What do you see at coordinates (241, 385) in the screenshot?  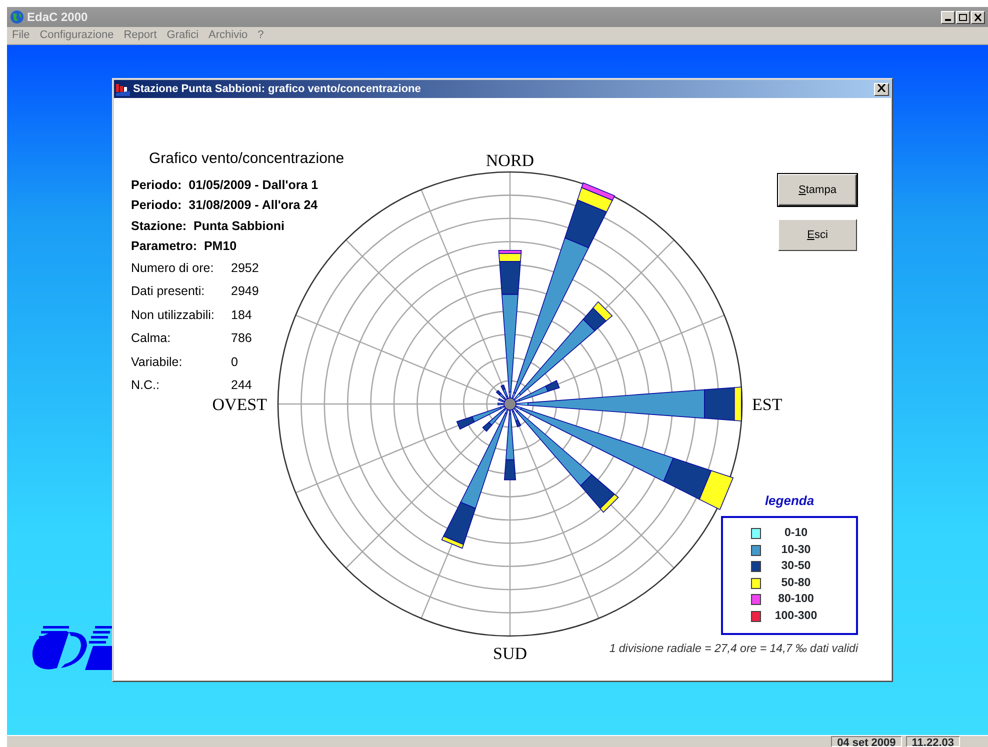 I see `stat-value: 244` at bounding box center [241, 385].